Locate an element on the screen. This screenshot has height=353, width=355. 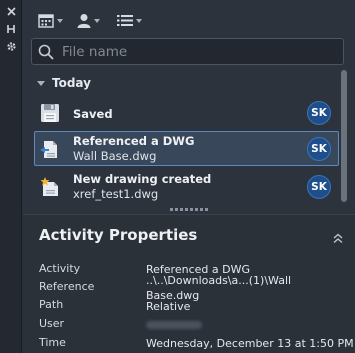
label-activity: Activity is located at coordinates (60, 268).